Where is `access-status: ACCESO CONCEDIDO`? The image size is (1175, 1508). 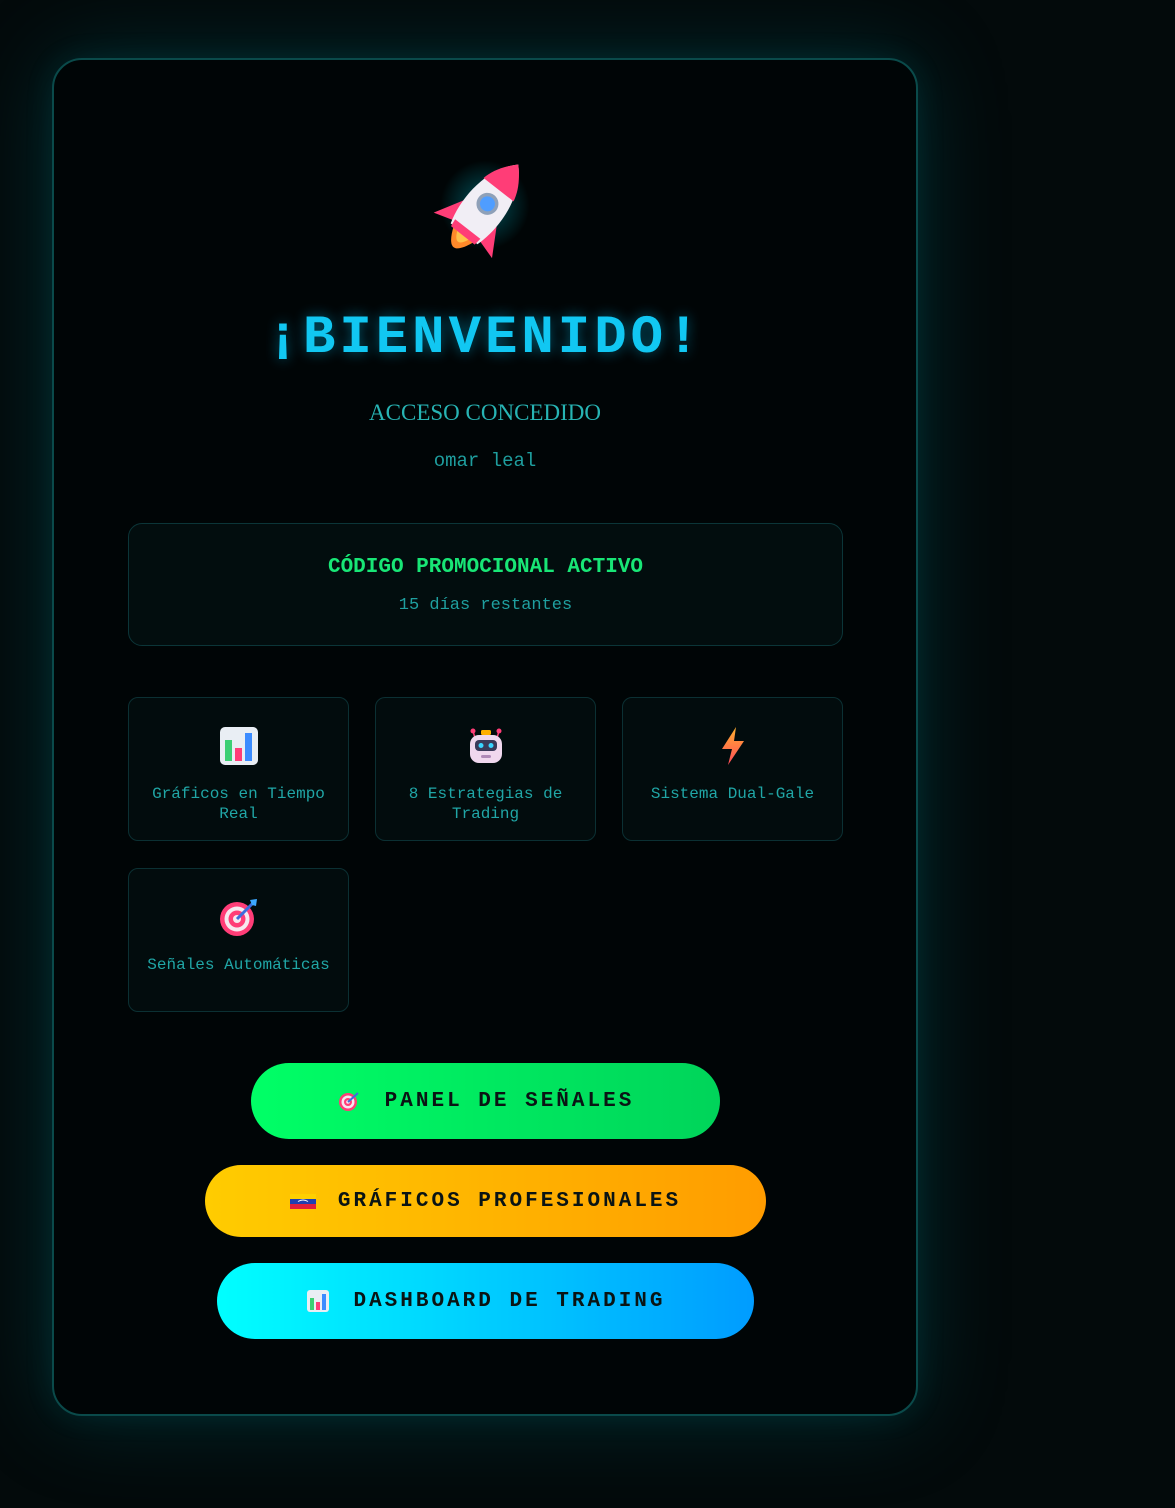
access-status: ACCESO CONCEDIDO is located at coordinates (485, 412).